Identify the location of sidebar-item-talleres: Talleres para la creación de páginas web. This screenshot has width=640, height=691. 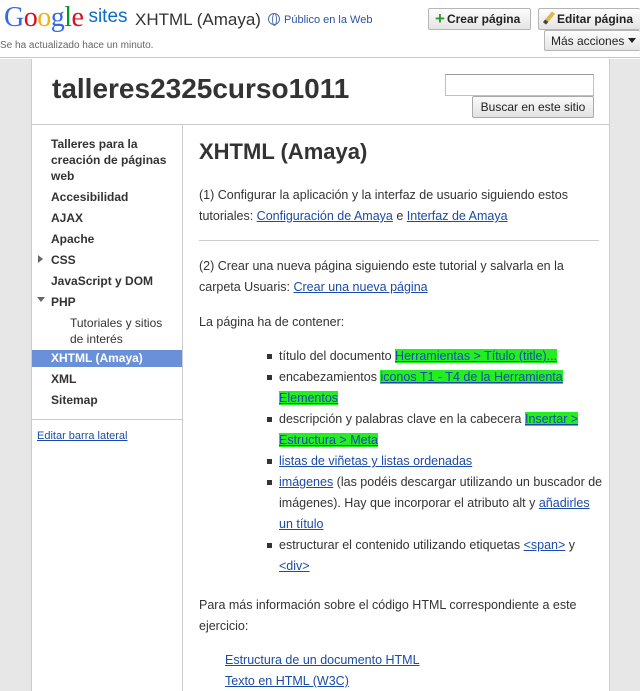
(115, 160).